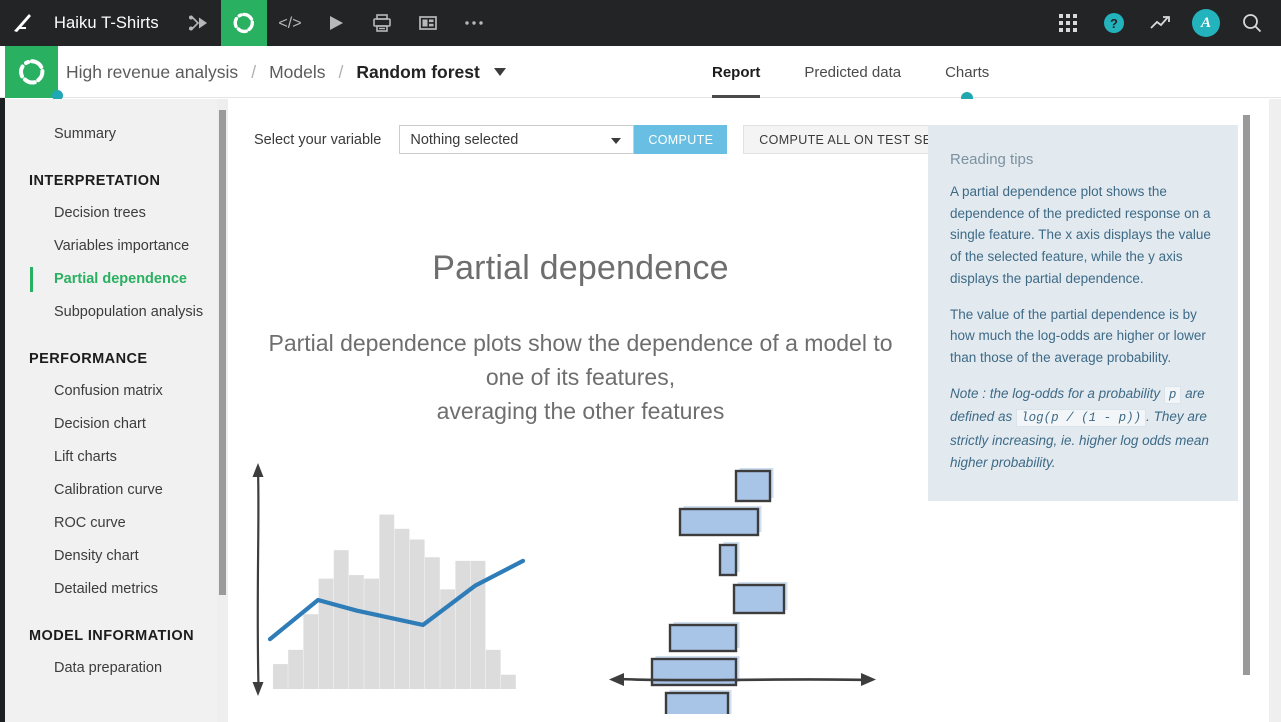 Image resolution: width=1281 pixels, height=722 pixels. What do you see at coordinates (1246, 395) in the screenshot?
I see `content-scrollbar-thumb` at bounding box center [1246, 395].